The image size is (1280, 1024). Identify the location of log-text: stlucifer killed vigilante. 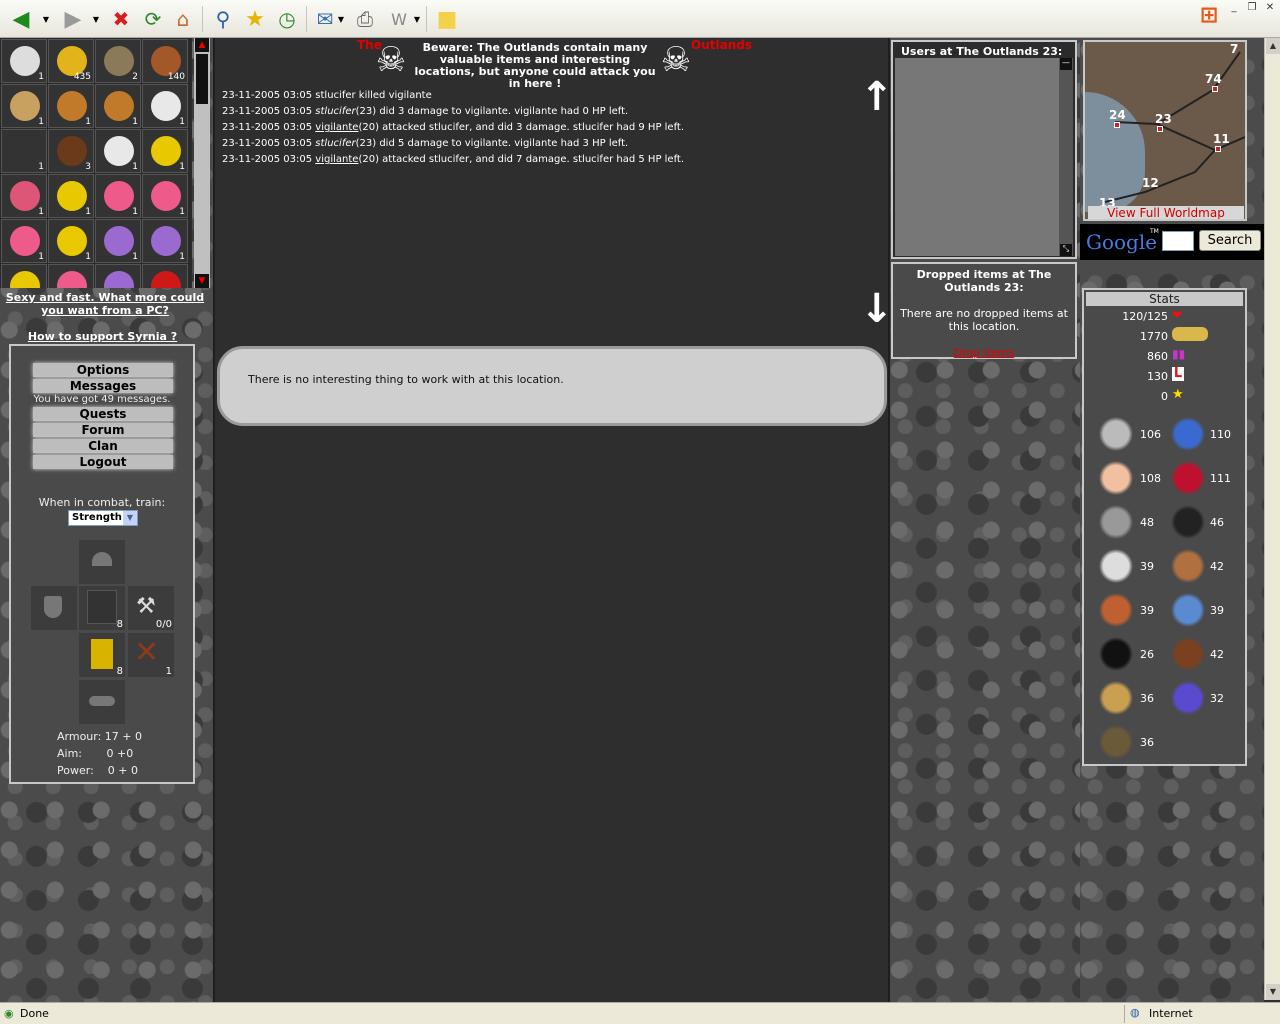
(373, 95).